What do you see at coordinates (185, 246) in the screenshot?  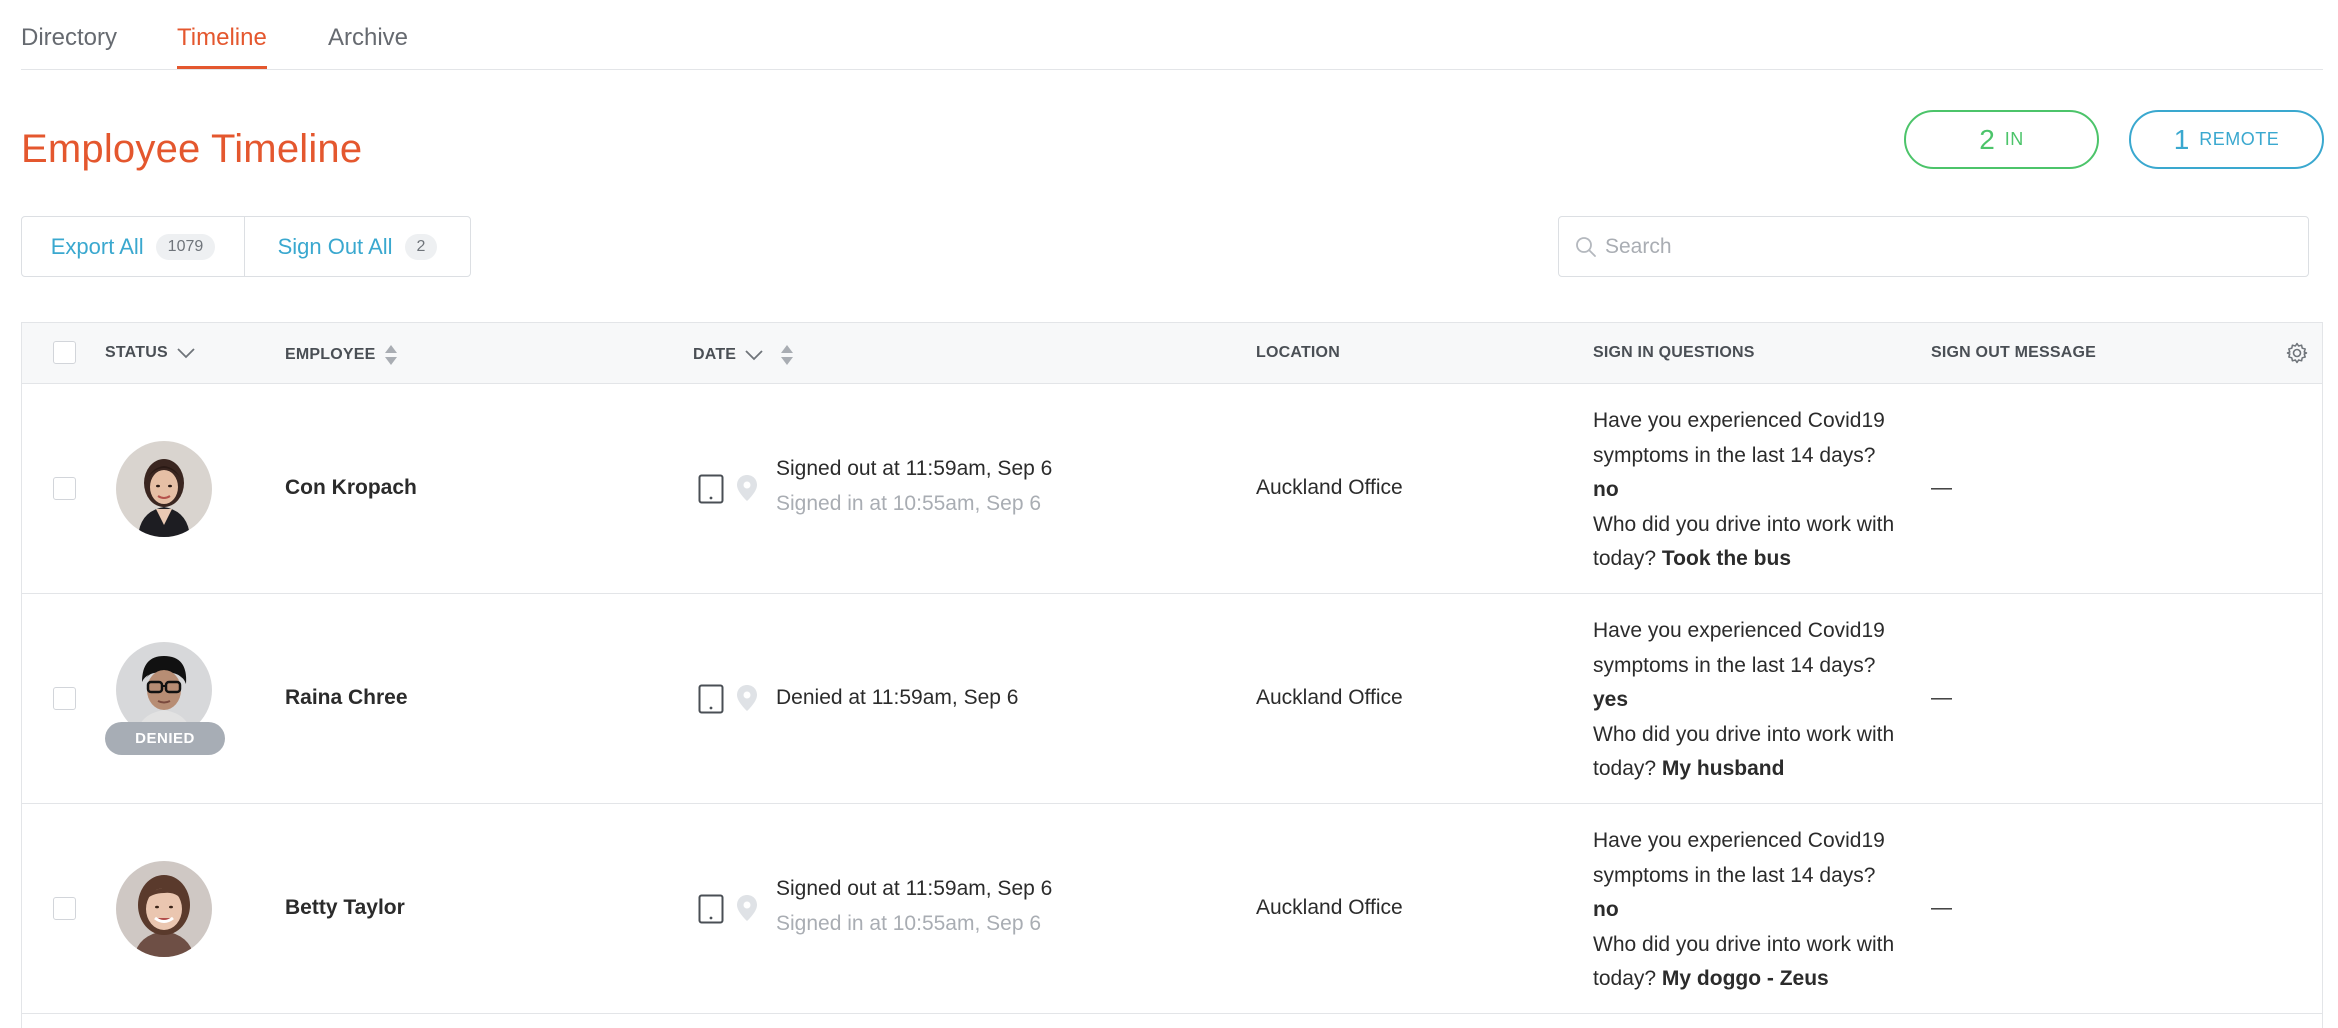 I see `export-count-badge: 1079` at bounding box center [185, 246].